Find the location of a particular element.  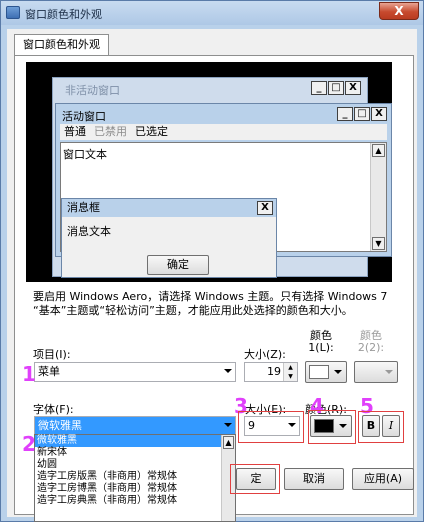

size-spin-buttons: ▲ ▼ is located at coordinates (290, 372).